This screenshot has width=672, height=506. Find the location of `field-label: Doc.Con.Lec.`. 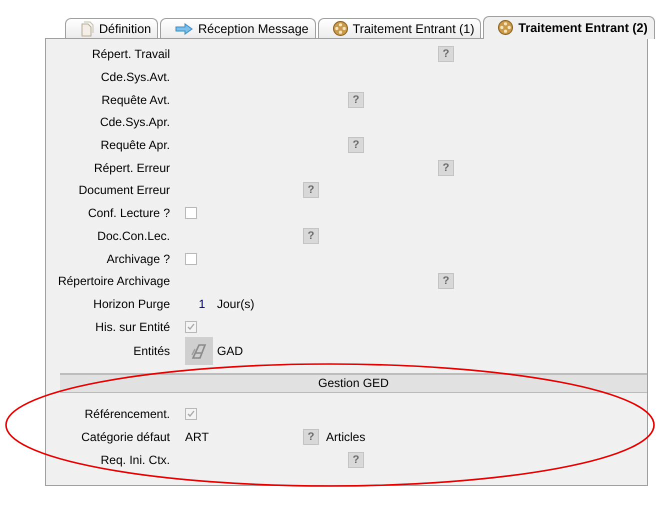

field-label: Doc.Con.Lec. is located at coordinates (133, 235).